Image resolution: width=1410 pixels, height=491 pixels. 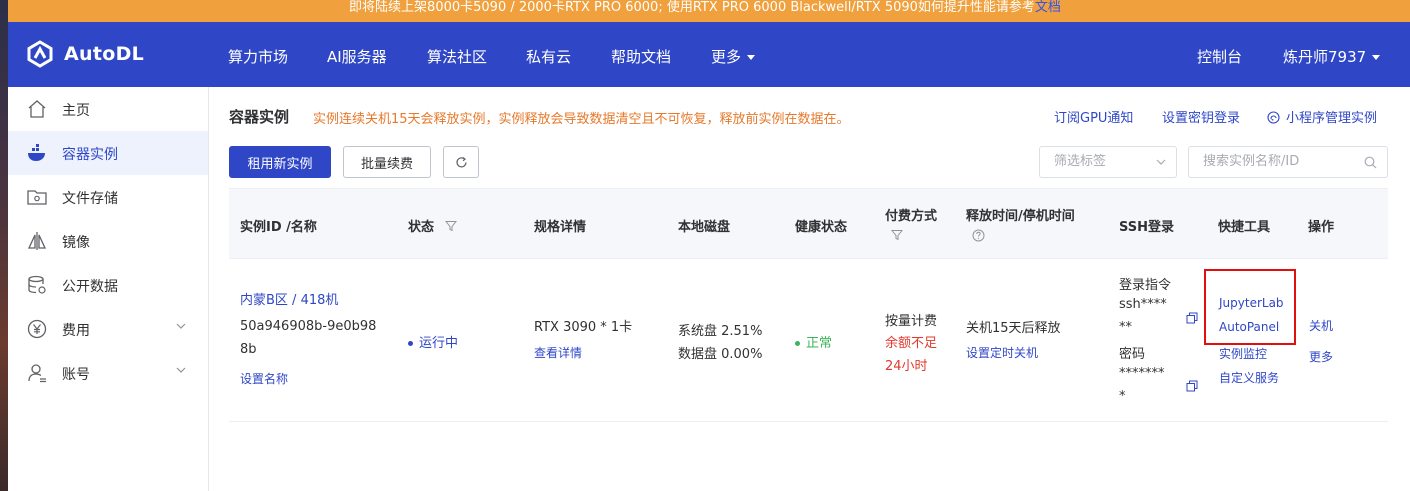 What do you see at coordinates (1321, 227) in the screenshot?
I see `col-ops: 操作` at bounding box center [1321, 227].